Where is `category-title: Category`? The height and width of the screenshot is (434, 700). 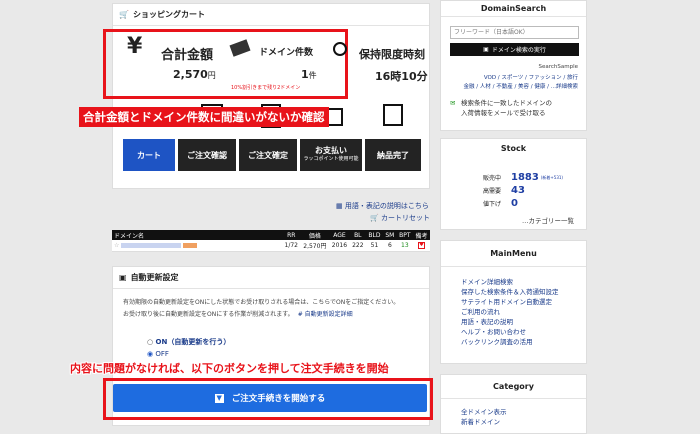
category-title: Category is located at coordinates (513, 387).